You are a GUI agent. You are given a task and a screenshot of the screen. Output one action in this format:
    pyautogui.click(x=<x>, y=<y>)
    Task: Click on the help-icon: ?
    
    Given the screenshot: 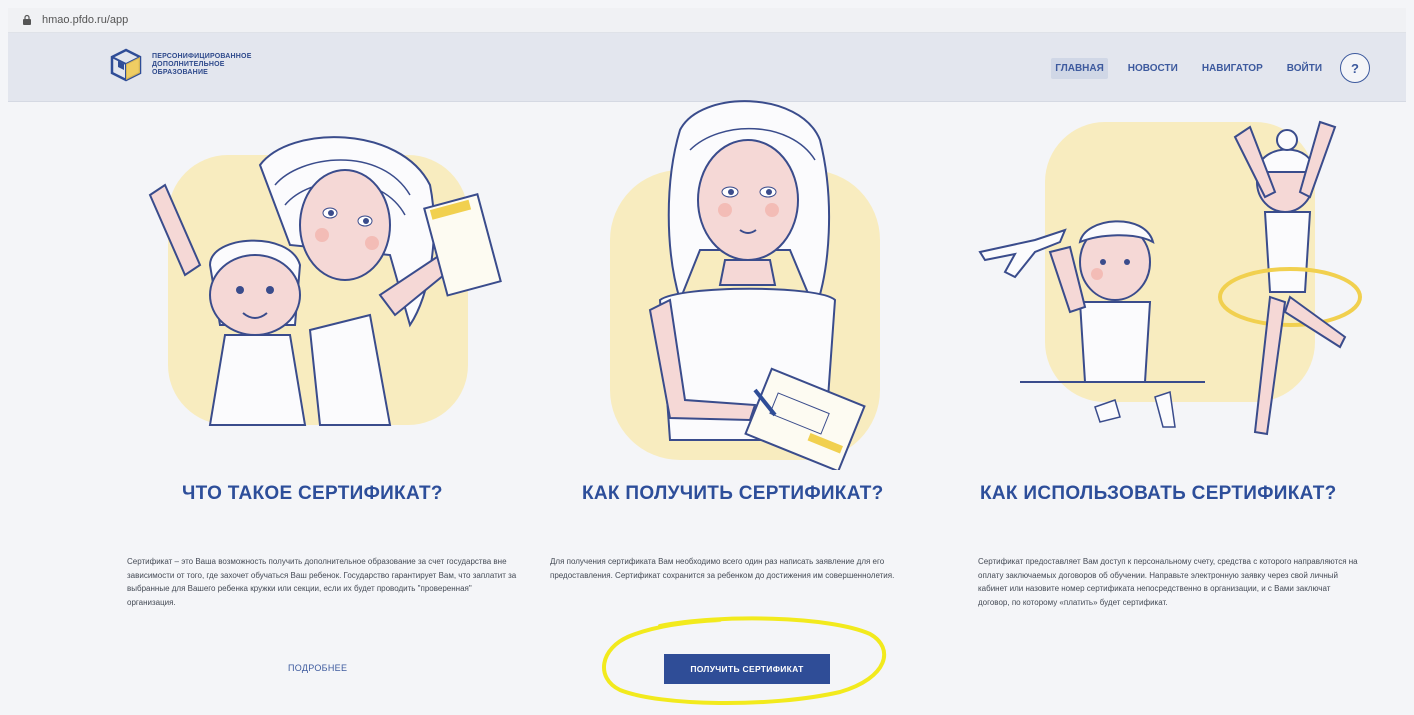 What is the action you would take?
    pyautogui.click(x=1355, y=68)
    